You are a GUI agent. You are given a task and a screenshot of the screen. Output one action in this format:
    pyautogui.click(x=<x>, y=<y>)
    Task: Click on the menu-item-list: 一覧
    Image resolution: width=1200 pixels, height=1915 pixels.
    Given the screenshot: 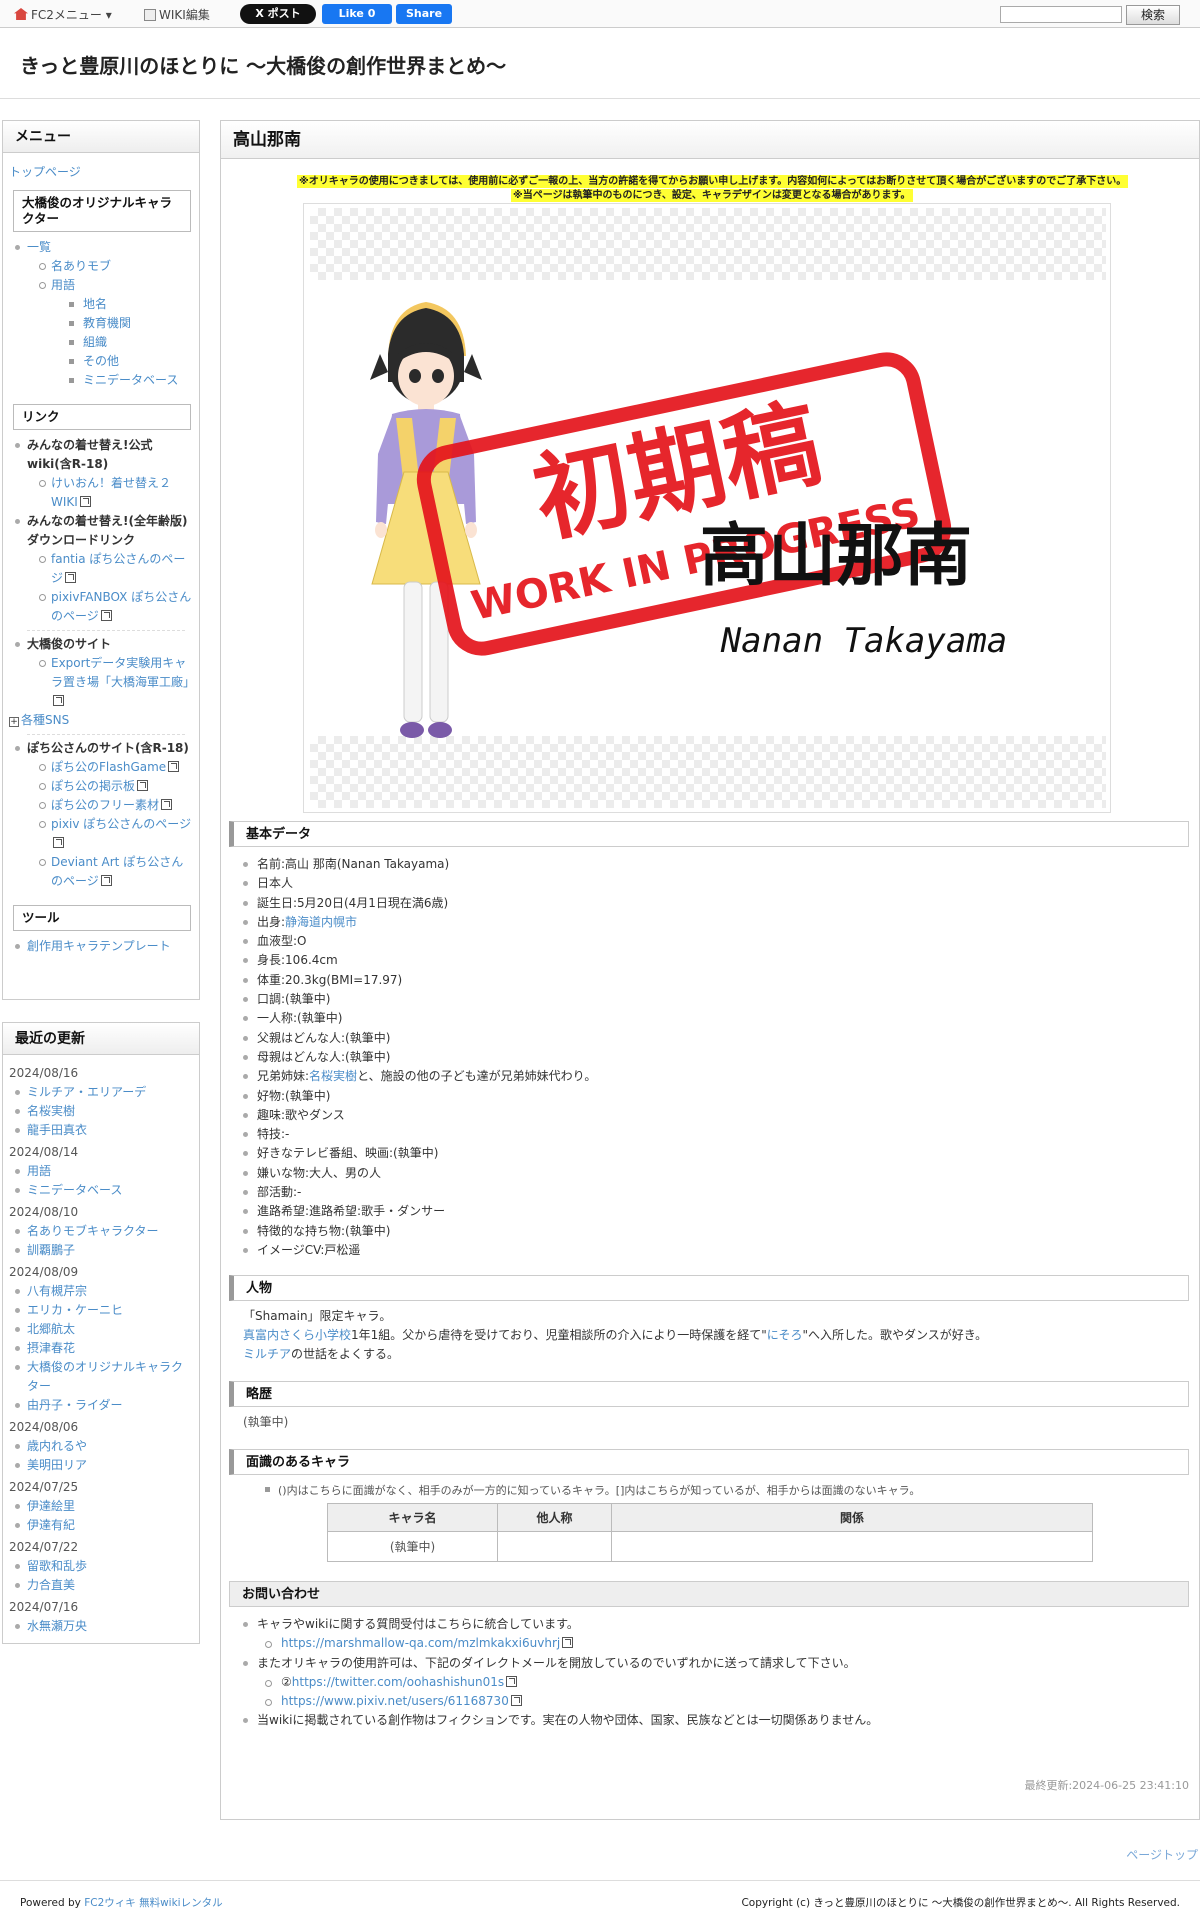 What is the action you would take?
    pyautogui.click(x=39, y=247)
    